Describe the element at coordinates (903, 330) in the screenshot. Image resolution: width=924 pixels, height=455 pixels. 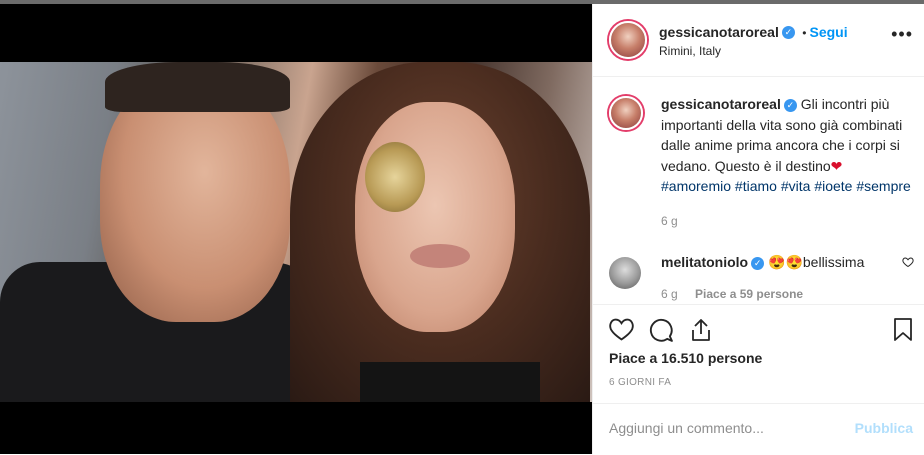
I see `bookmark-icon` at that location.